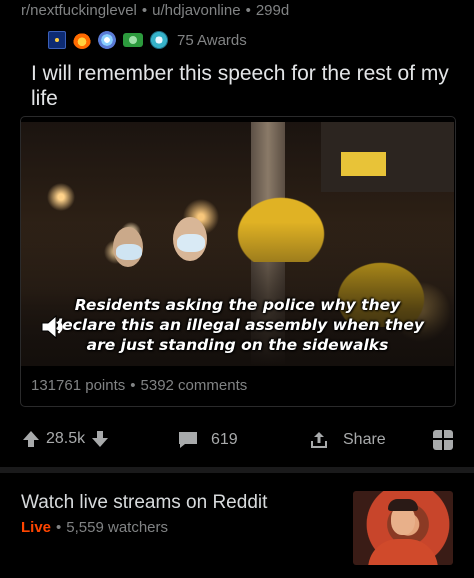 The height and width of the screenshot is (578, 474). What do you see at coordinates (82, 40) in the screenshot?
I see `award-fire-icon` at bounding box center [82, 40].